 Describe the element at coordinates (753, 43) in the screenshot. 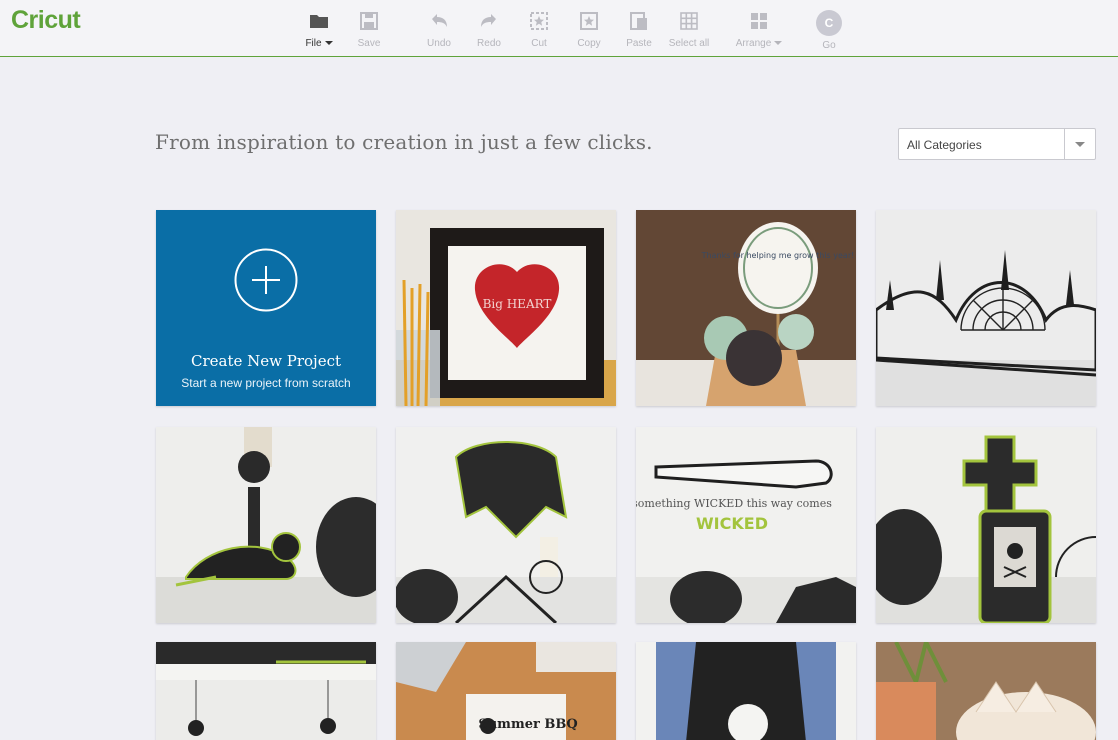

I see `arrange-label: Arrange` at that location.